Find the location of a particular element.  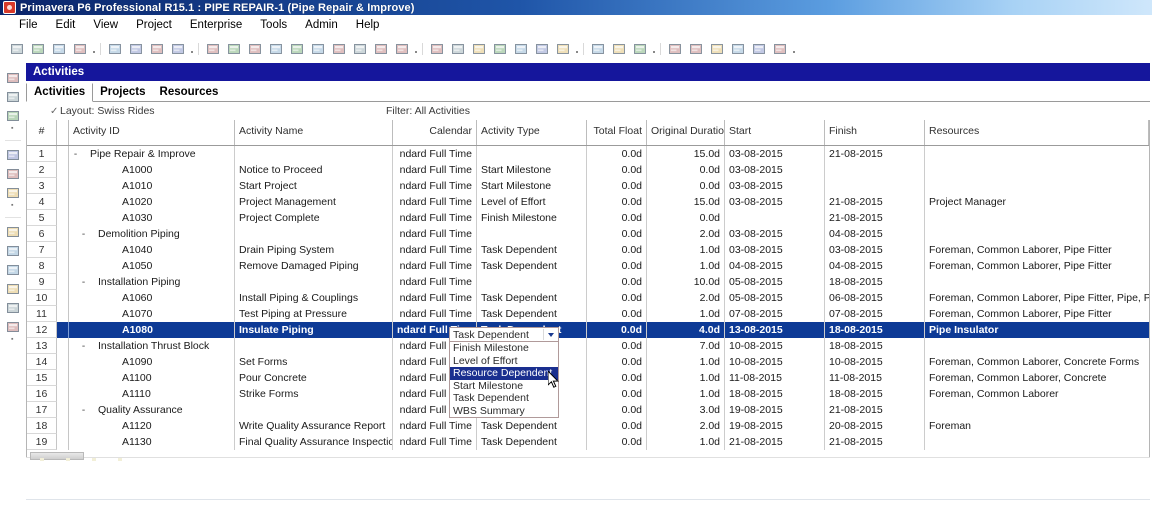

copy-icon is located at coordinates (156, 49).